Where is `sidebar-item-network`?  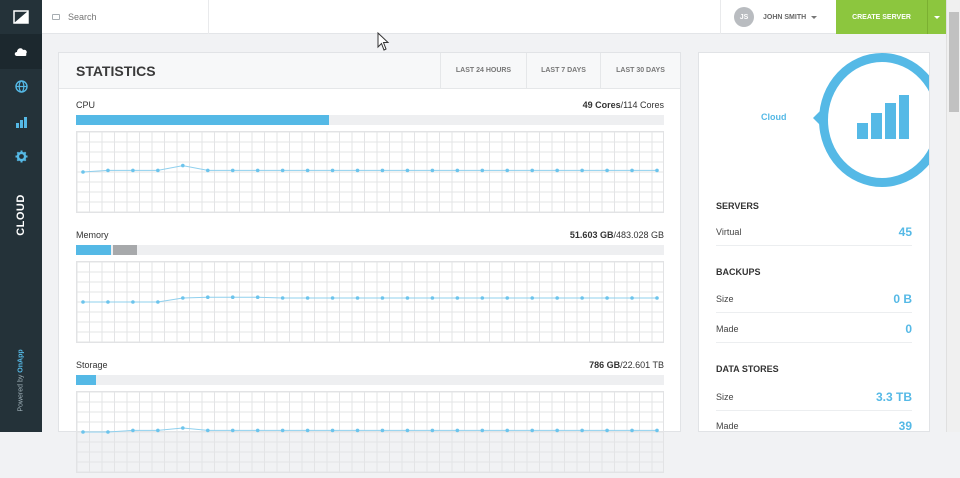 sidebar-item-network is located at coordinates (21, 86).